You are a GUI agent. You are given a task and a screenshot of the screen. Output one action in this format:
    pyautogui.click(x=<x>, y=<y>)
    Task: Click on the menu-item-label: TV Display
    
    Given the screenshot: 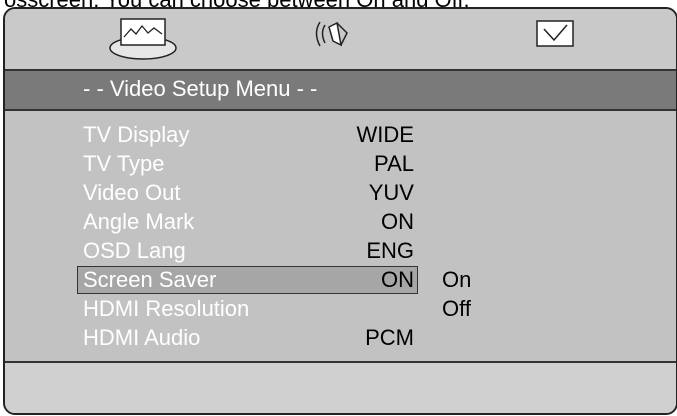 What is the action you would take?
    pyautogui.click(x=136, y=134)
    